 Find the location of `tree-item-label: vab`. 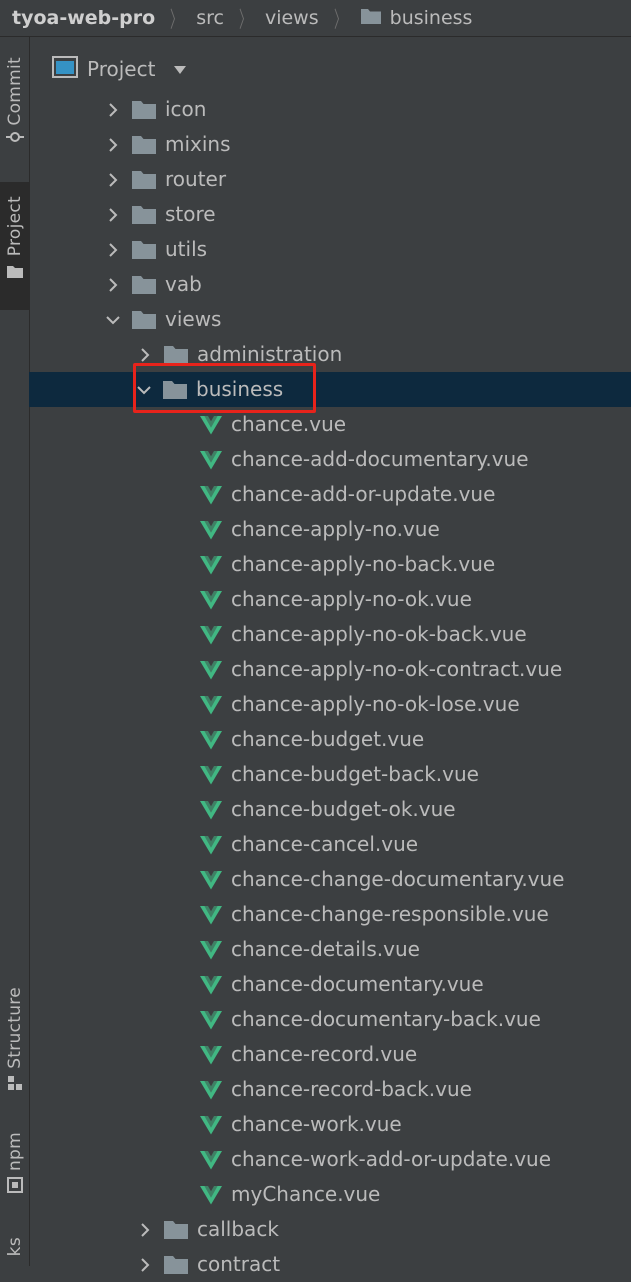

tree-item-label: vab is located at coordinates (183, 283).